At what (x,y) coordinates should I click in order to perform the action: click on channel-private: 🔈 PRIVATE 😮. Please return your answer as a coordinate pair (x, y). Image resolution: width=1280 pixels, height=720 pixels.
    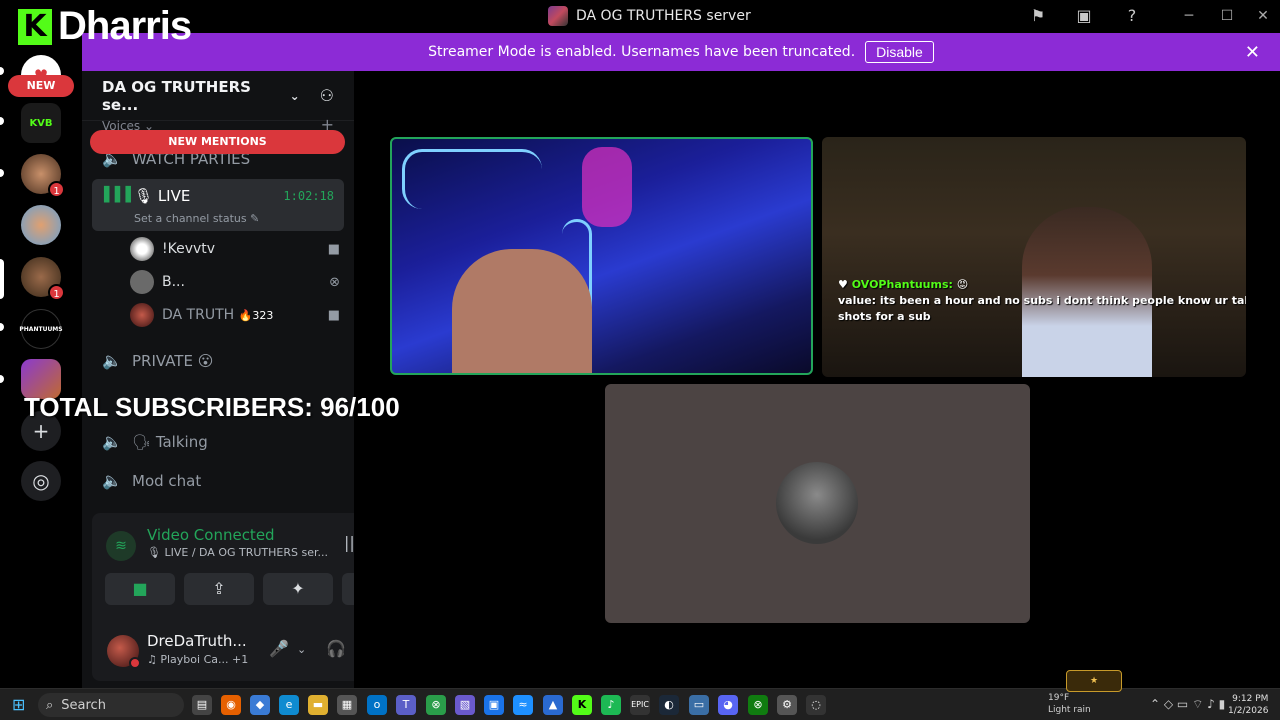
    Looking at the image, I should click on (157, 360).